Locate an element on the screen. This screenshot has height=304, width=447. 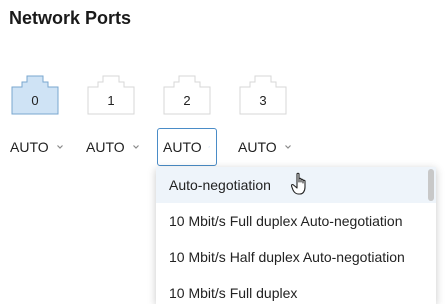
dropdown-option: 10 Mbit/s Full duplex Auto-negotiation is located at coordinates (296, 221).